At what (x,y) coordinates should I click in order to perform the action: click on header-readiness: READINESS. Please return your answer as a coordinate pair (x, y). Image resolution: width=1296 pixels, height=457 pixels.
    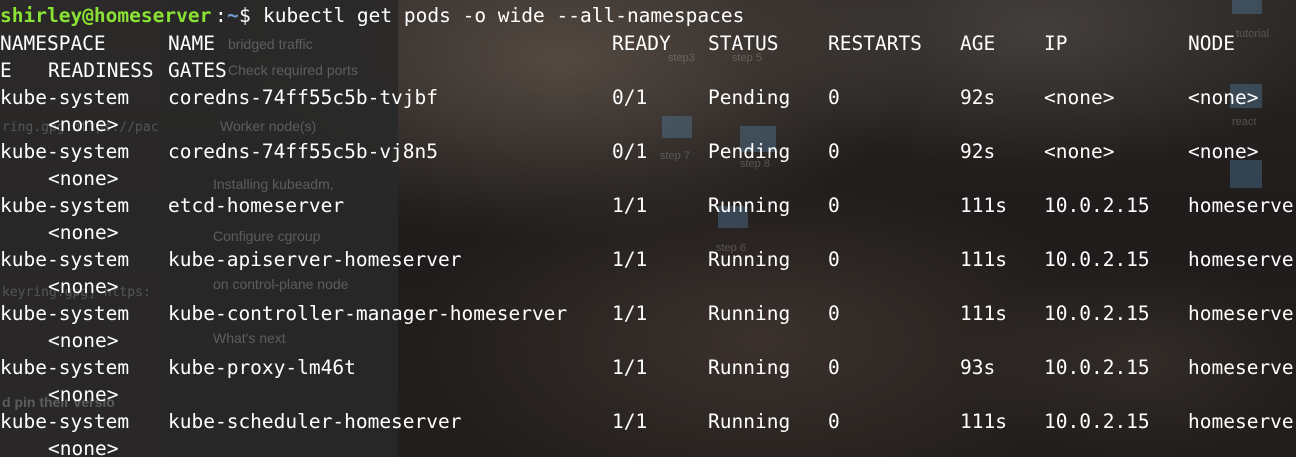
    Looking at the image, I should click on (101, 70).